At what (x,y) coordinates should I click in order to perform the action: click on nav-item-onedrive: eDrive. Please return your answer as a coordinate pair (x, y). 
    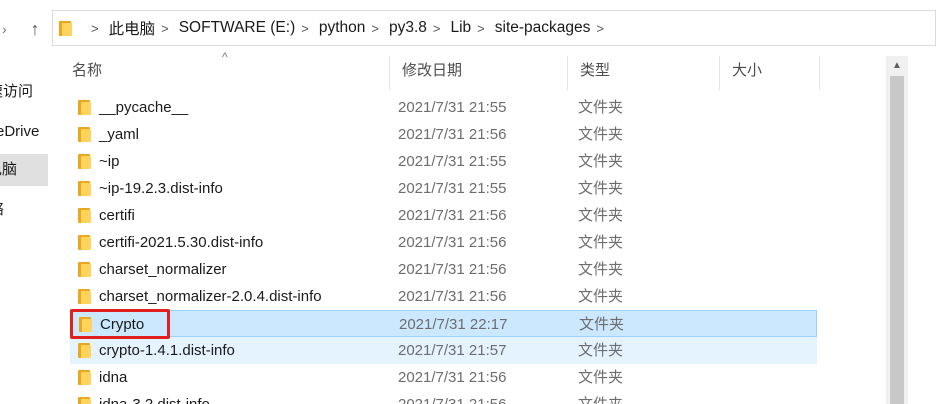
    Looking at the image, I should click on (24, 132).